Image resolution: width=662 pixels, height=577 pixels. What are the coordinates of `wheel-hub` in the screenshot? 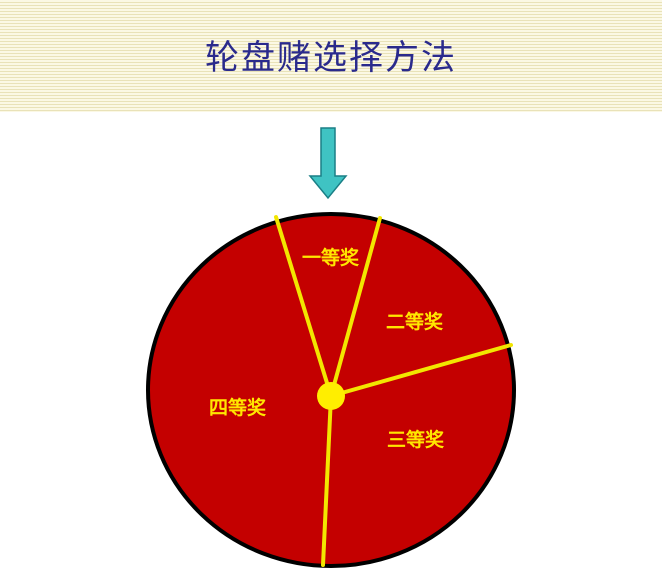 It's located at (331, 396).